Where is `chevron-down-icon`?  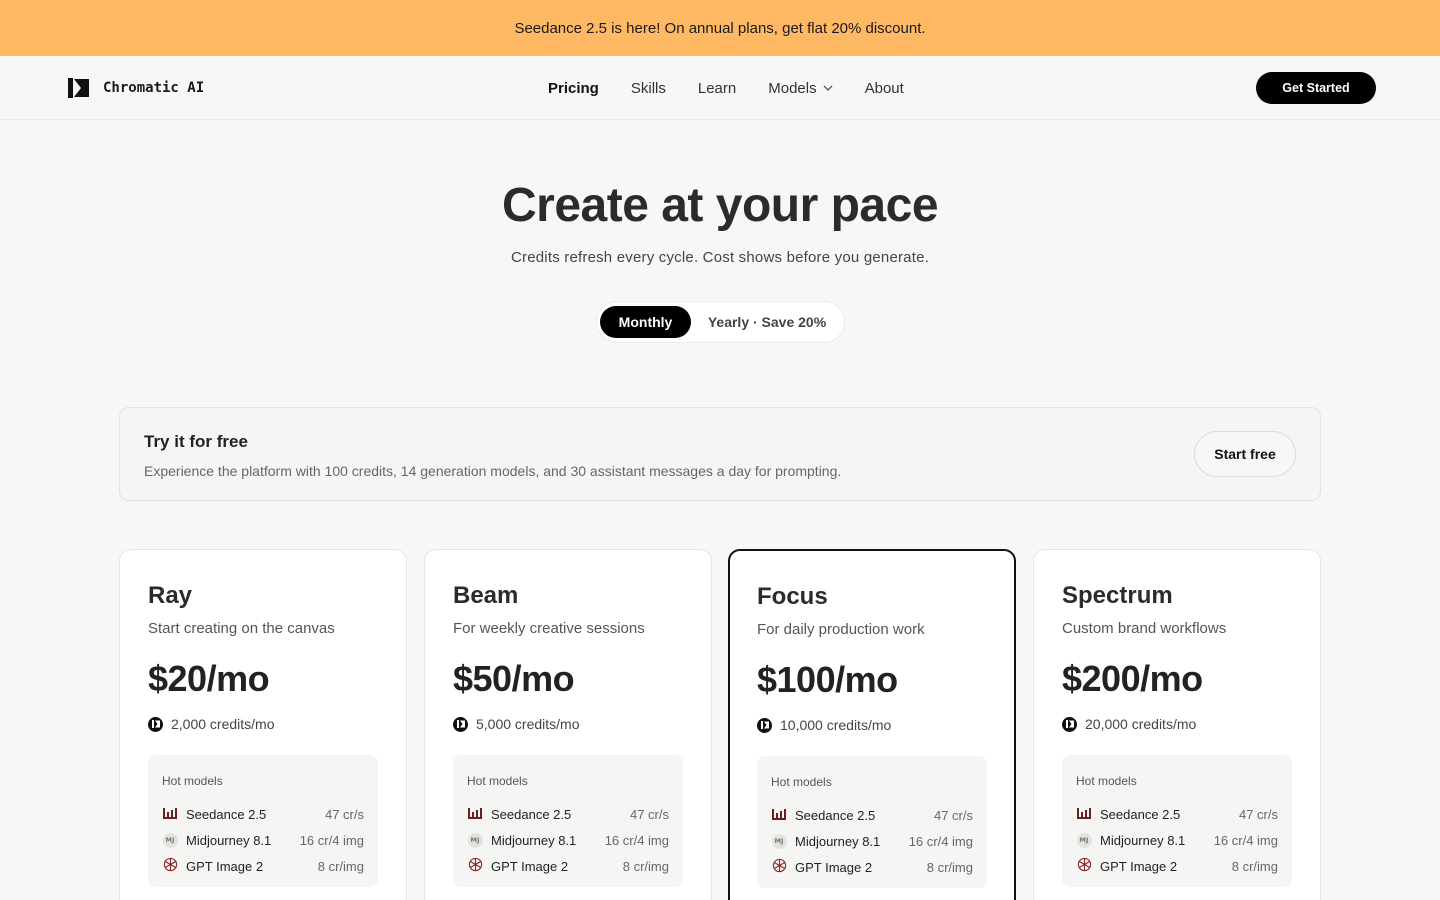 chevron-down-icon is located at coordinates (828, 88).